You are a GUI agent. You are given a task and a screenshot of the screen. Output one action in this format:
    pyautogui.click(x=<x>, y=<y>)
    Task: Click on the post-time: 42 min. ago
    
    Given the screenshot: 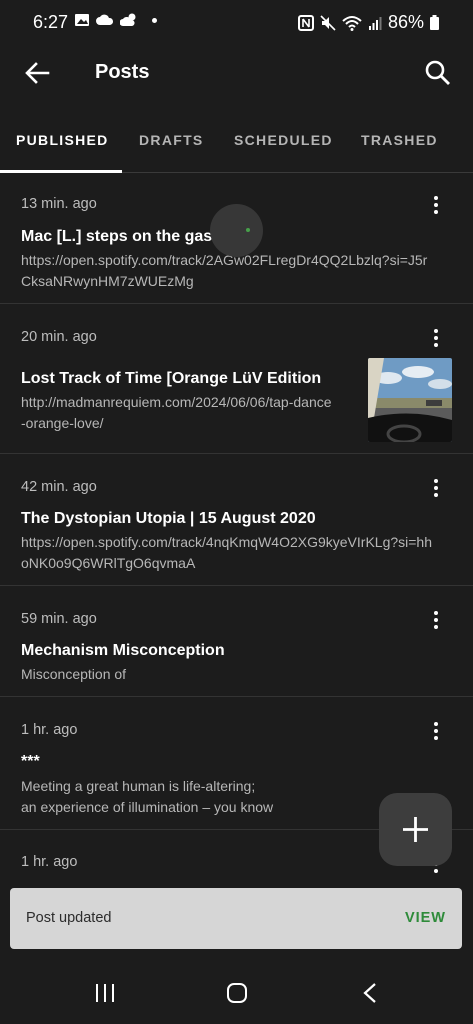 What is the action you would take?
    pyautogui.click(x=59, y=487)
    